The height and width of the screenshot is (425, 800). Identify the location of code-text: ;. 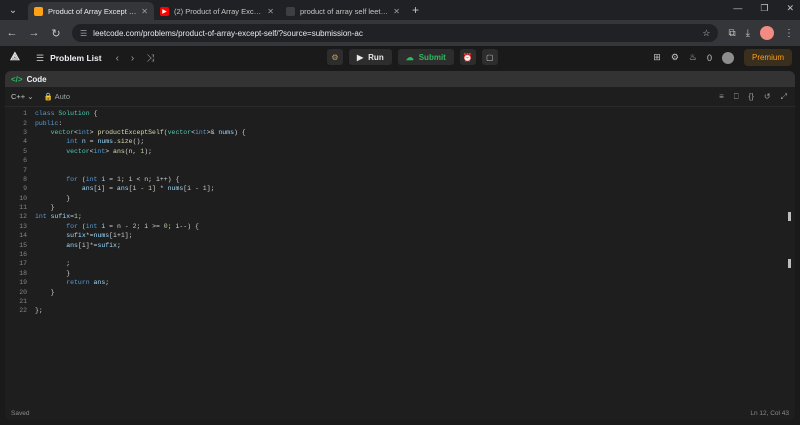
(53, 264).